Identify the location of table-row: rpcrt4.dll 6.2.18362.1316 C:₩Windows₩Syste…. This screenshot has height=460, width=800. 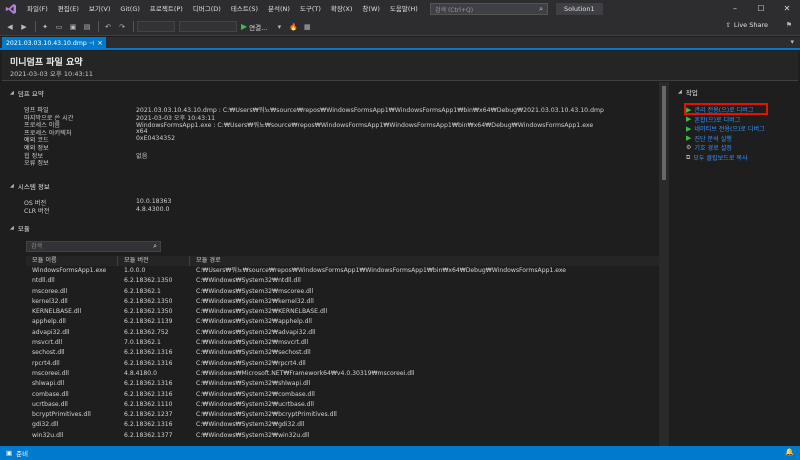
(344, 364).